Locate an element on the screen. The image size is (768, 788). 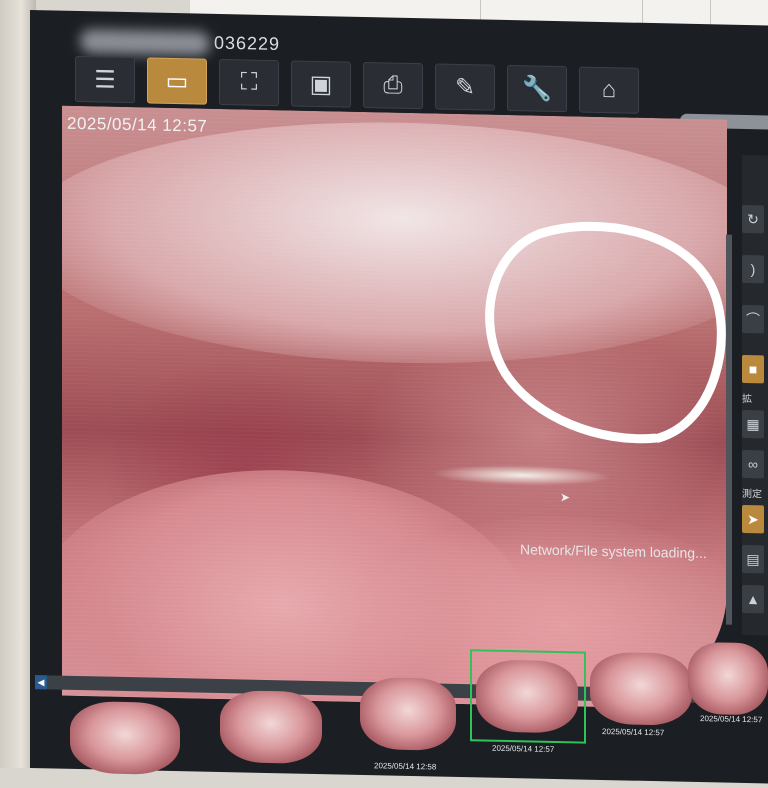
gallery-icon: ▭ is located at coordinates (177, 81).